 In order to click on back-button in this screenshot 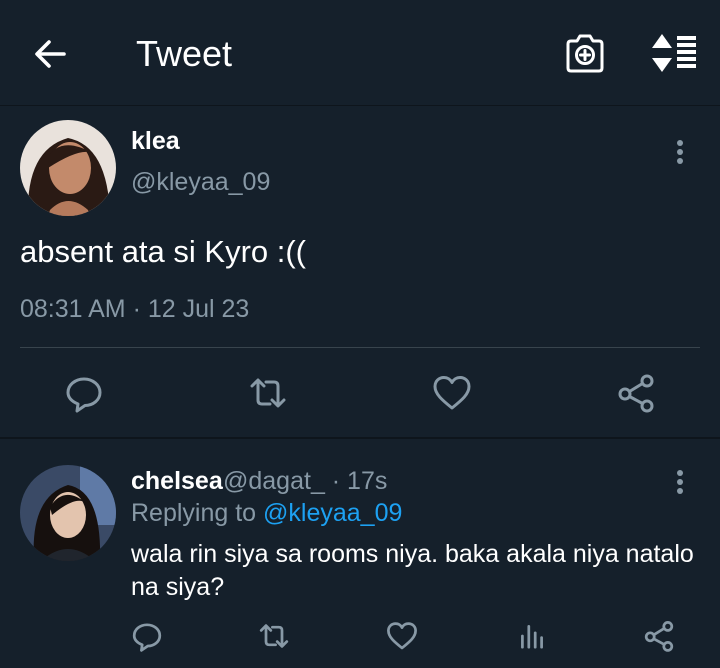, I will do `click(50, 54)`.